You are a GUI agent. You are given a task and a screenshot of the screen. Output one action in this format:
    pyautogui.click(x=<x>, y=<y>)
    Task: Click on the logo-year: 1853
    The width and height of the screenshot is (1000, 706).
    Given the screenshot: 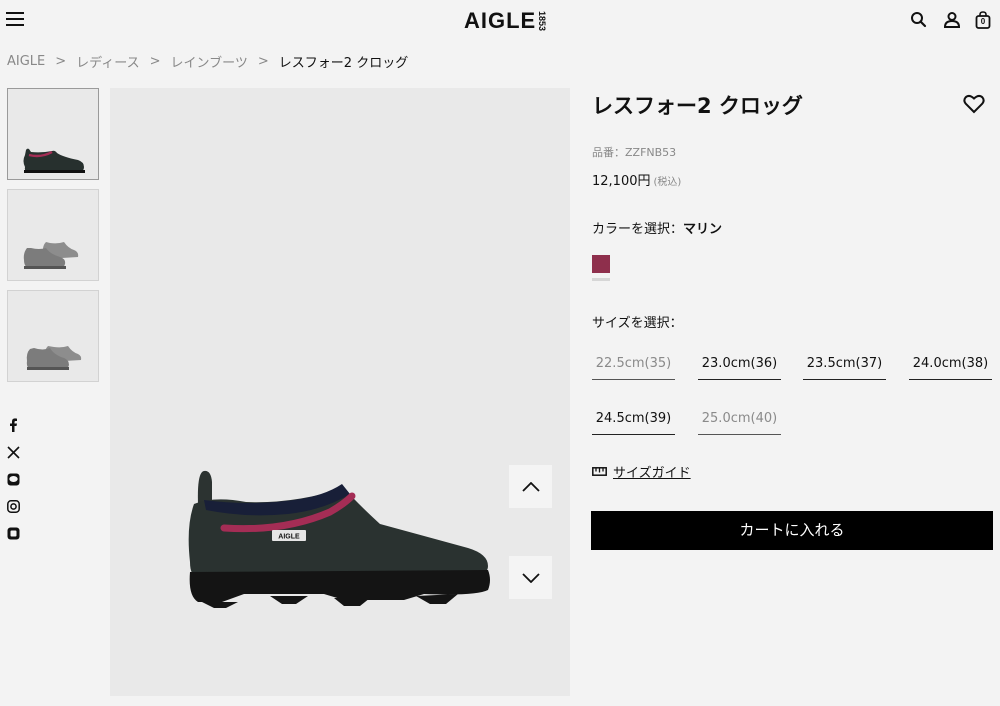 What is the action you would take?
    pyautogui.click(x=542, y=21)
    